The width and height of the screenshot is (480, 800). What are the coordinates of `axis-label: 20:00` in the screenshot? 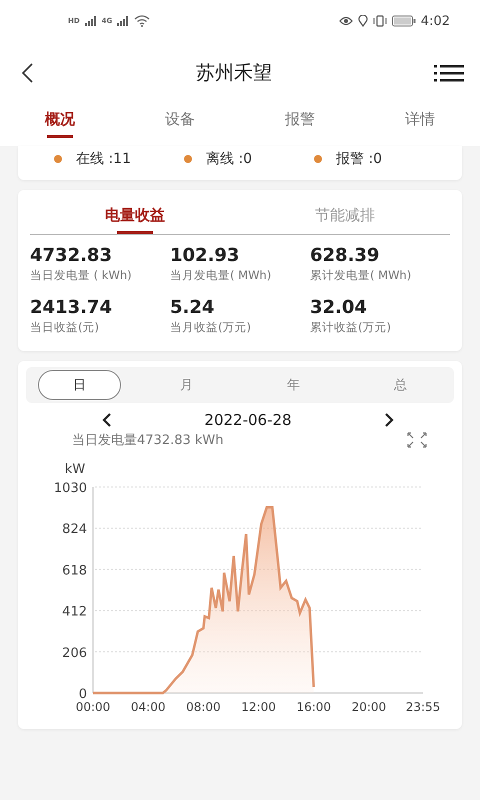 It's located at (369, 707).